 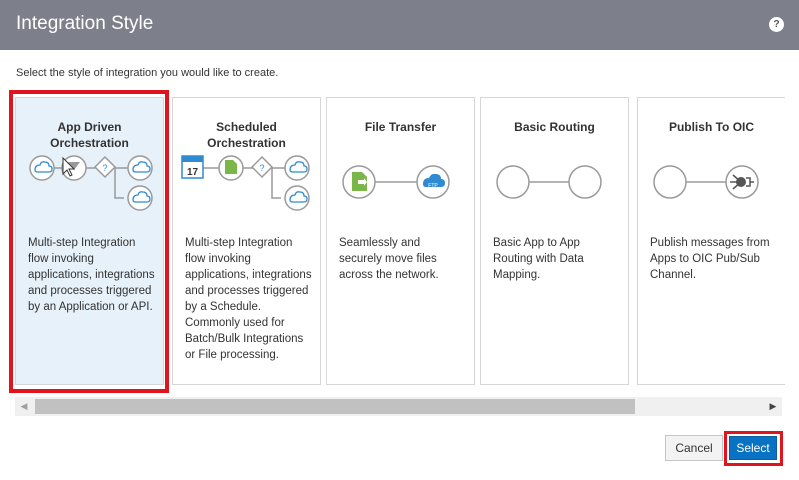 I want to click on calendar-icon: 17, so click(x=192, y=167).